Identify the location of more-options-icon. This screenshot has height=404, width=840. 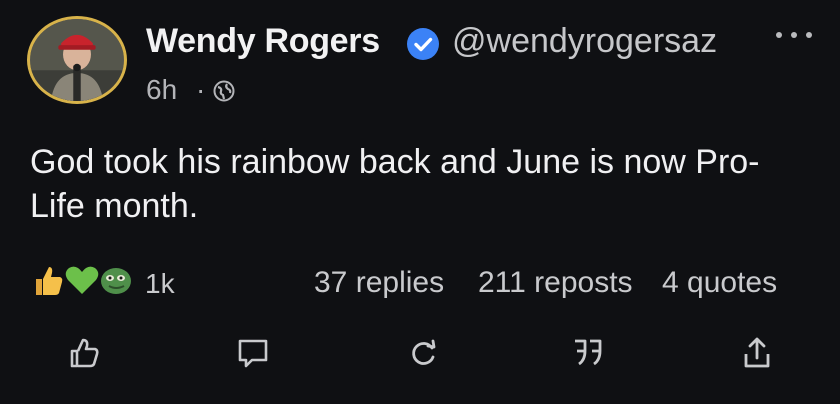
(794, 35).